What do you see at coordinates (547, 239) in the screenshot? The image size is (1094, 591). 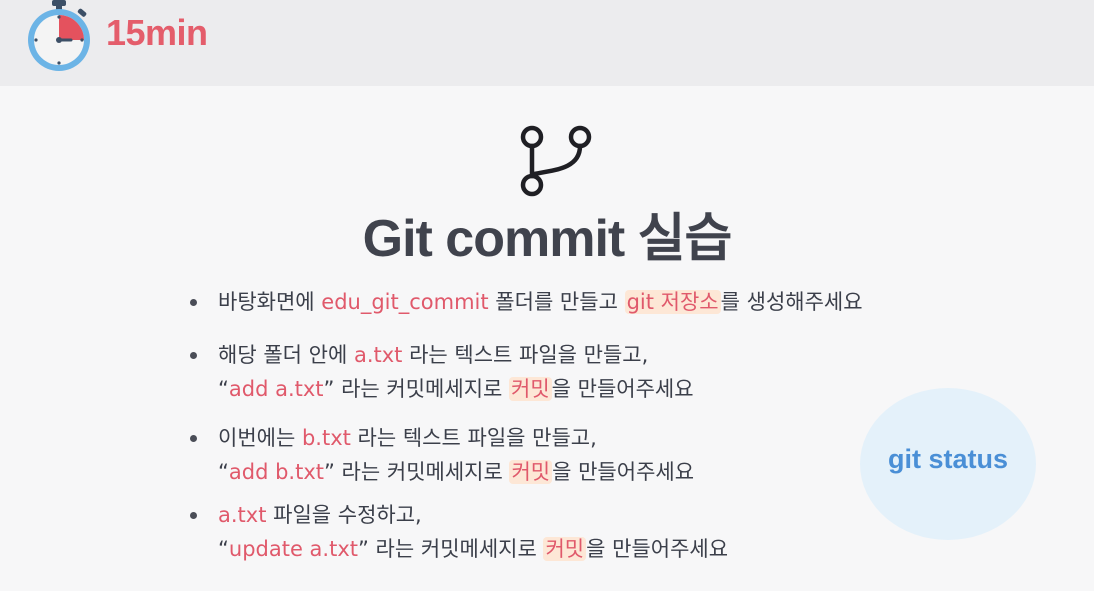 I see `slide-title: Git commit 실습` at bounding box center [547, 239].